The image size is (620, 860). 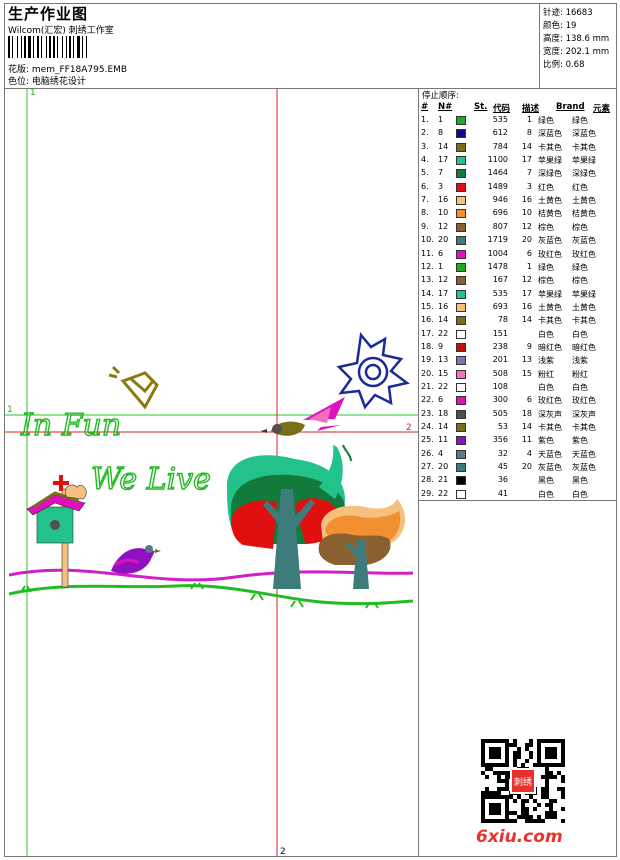 What do you see at coordinates (518, 148) in the screenshot?
I see `table-row: 3. 14 784 14 卡其色 卡其色` at bounding box center [518, 148].